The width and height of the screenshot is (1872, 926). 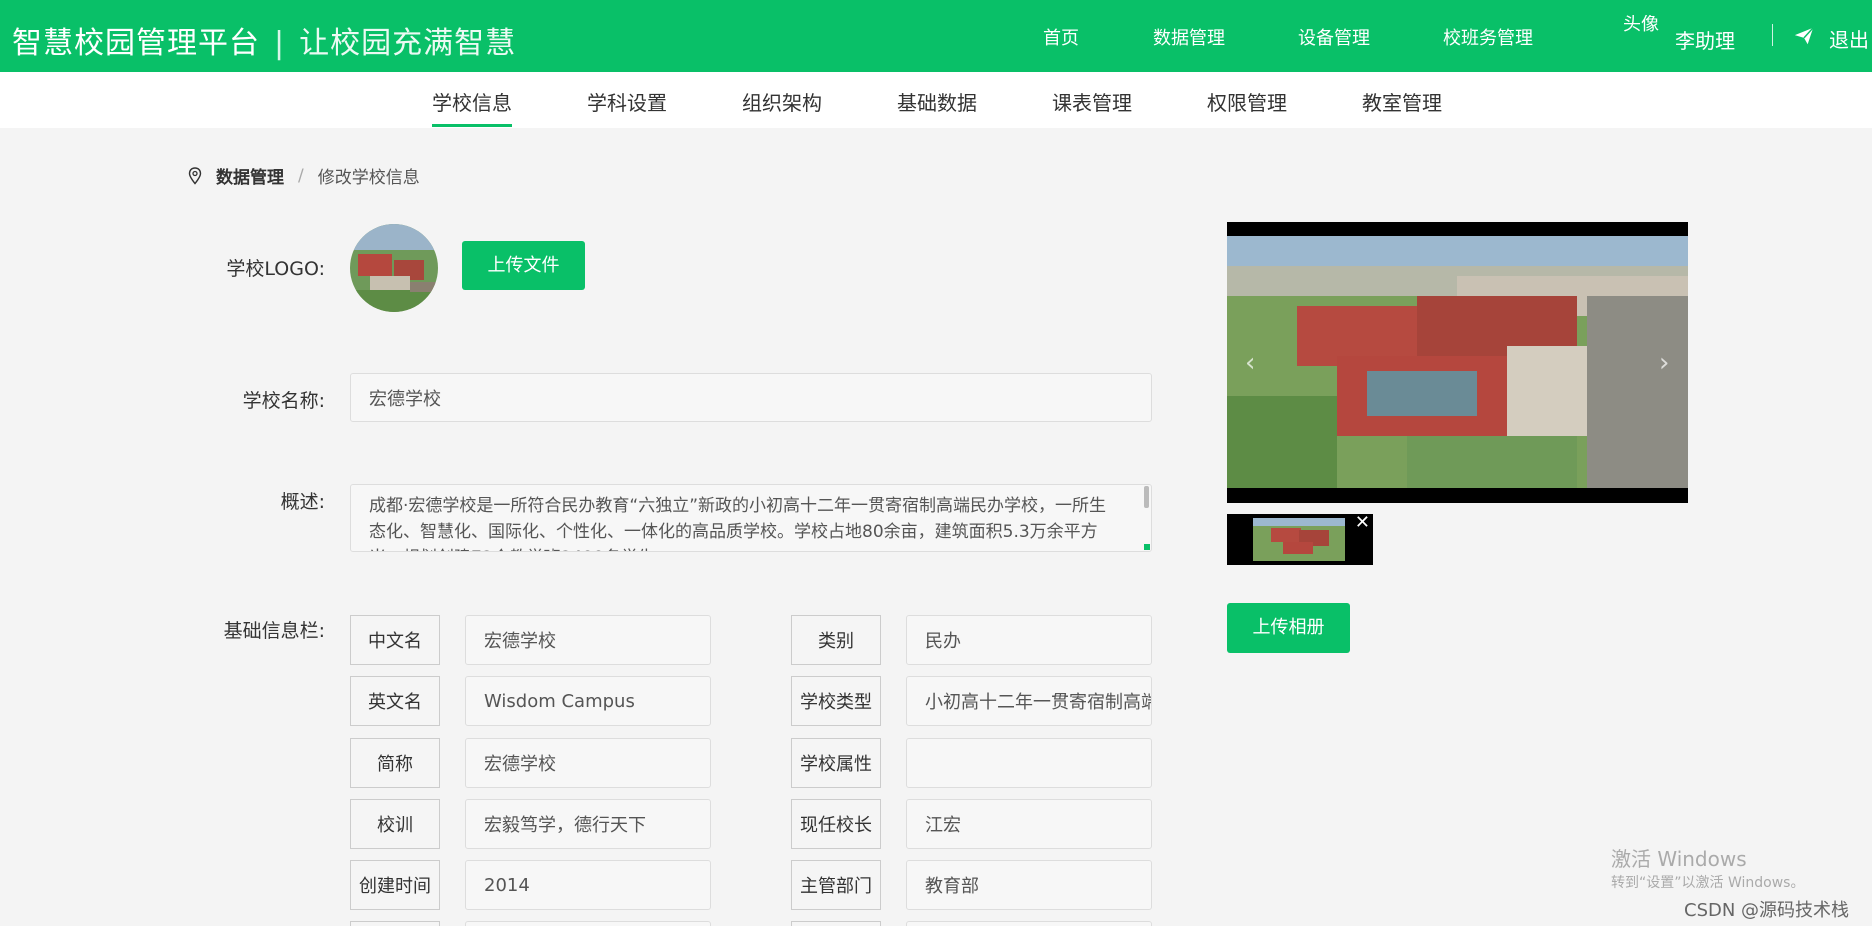 I want to click on tab-timetable: 课表管理, so click(x=1092, y=101).